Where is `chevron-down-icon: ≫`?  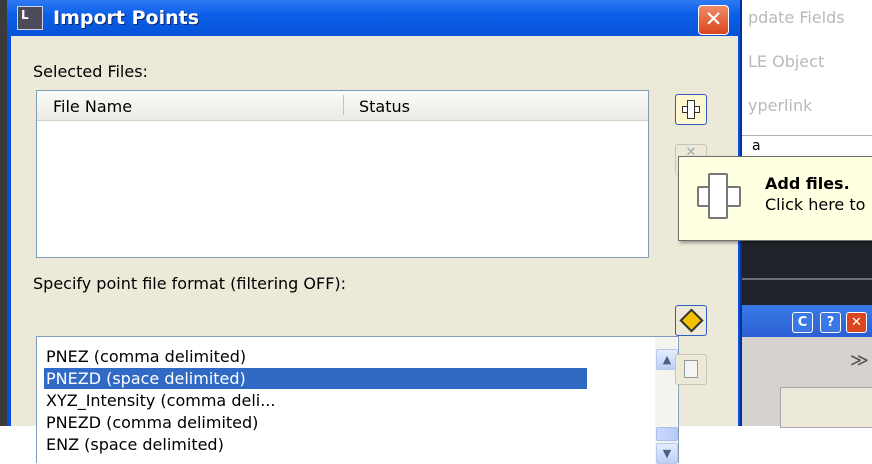
chevron-down-icon: ≫ is located at coordinates (859, 360).